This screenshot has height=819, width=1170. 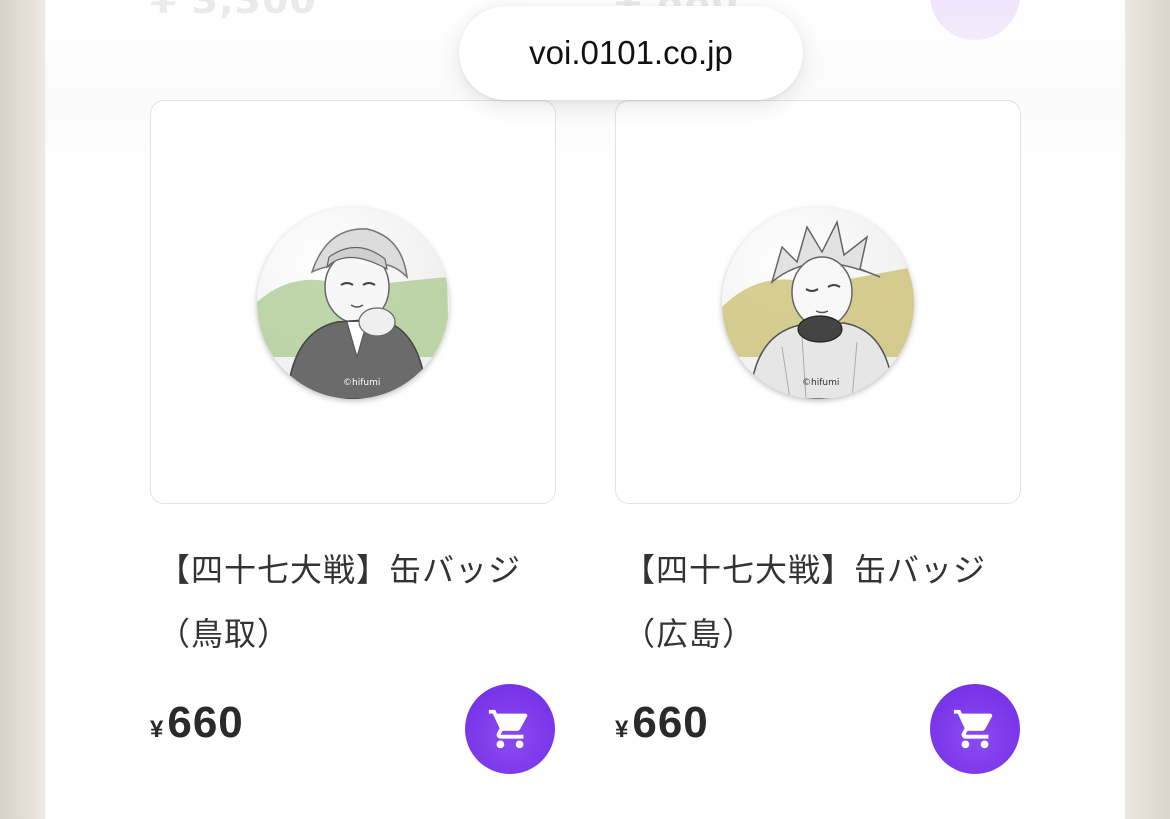 I want to click on faded-price: ¥ 3,300, so click(x=233, y=11).